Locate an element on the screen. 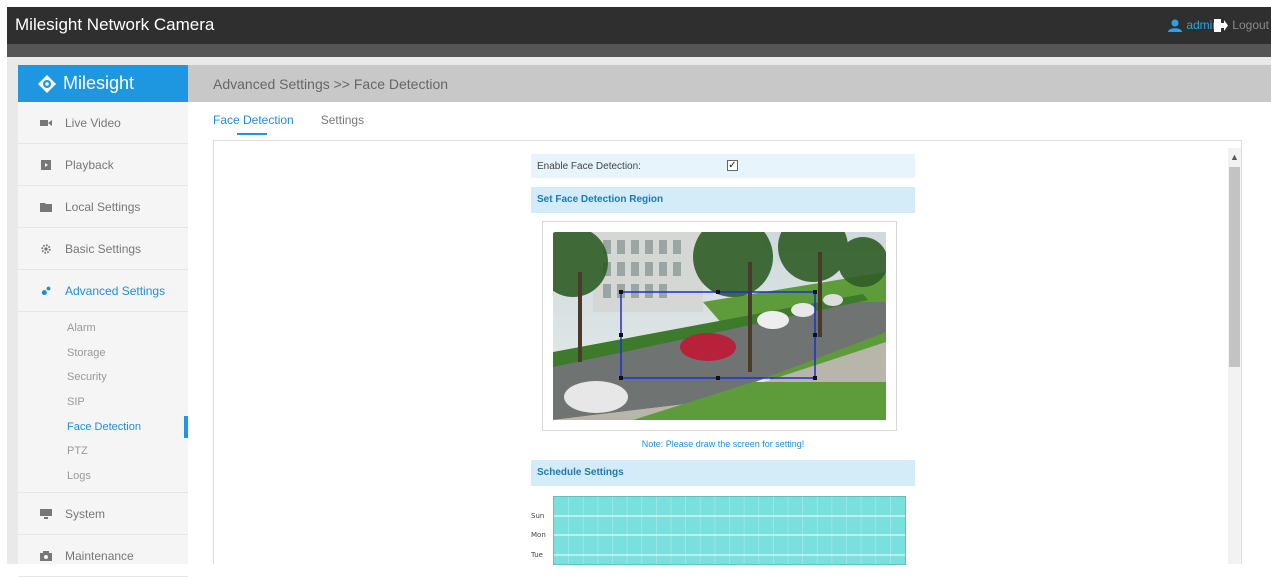 The width and height of the screenshot is (1271, 577). main-header: Advanced Settings >> Face Detection is located at coordinates (729, 83).